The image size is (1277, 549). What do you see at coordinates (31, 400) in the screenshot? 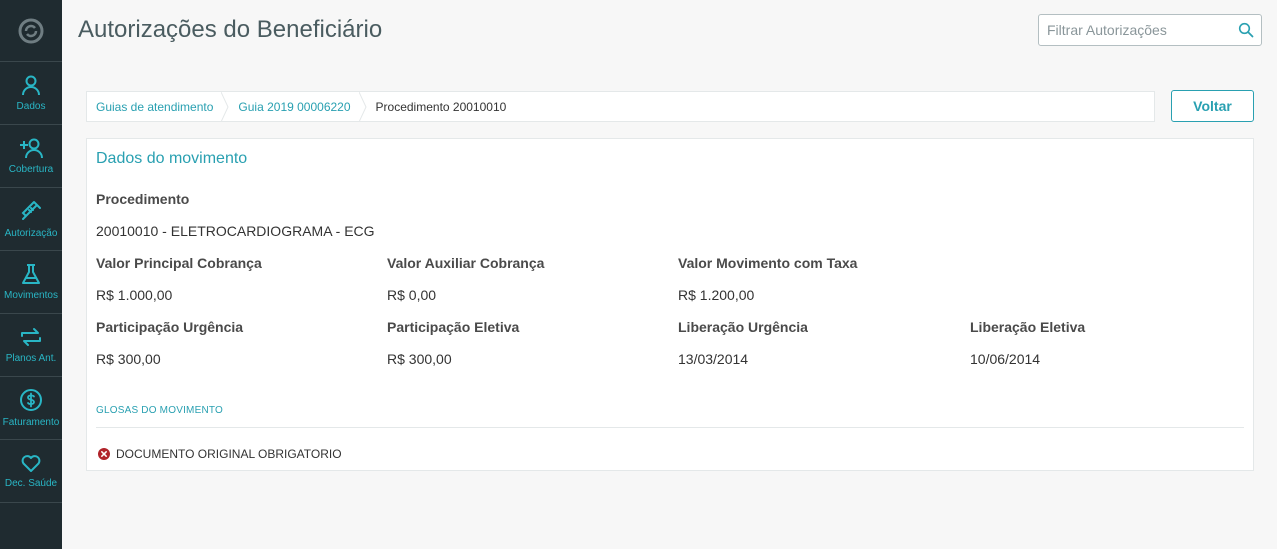
I see `dollar-icon` at bounding box center [31, 400].